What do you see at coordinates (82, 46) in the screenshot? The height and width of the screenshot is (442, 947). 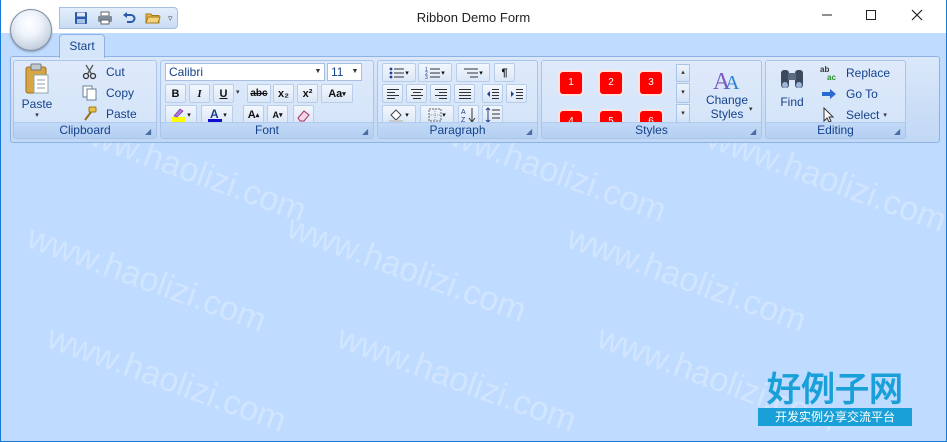 I see `tab-start: Start` at bounding box center [82, 46].